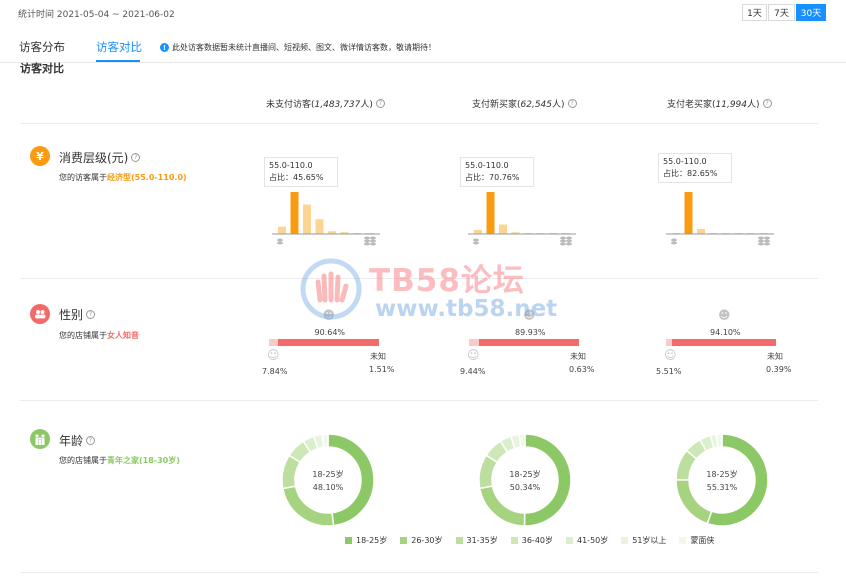 Image resolution: width=846 pixels, height=580 pixels. I want to click on male-pct: 7.84%, so click(275, 371).